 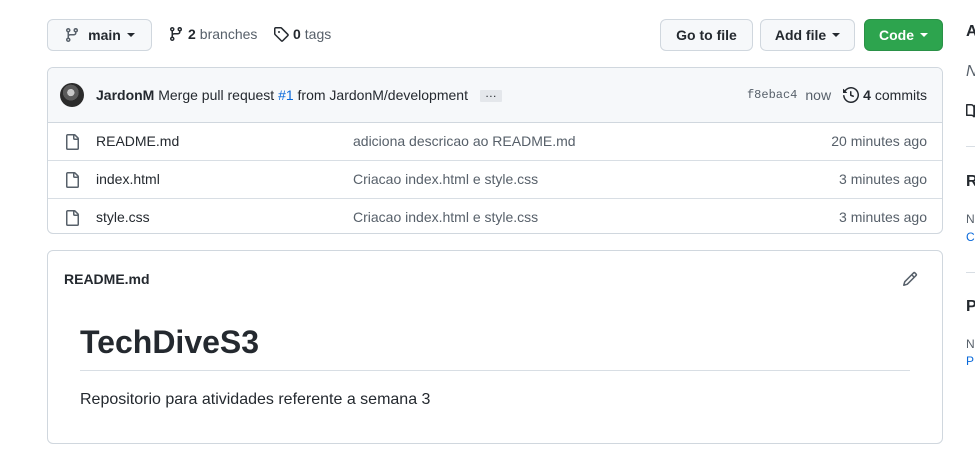 I want to click on commit-author-link: JardonM, so click(x=125, y=95).